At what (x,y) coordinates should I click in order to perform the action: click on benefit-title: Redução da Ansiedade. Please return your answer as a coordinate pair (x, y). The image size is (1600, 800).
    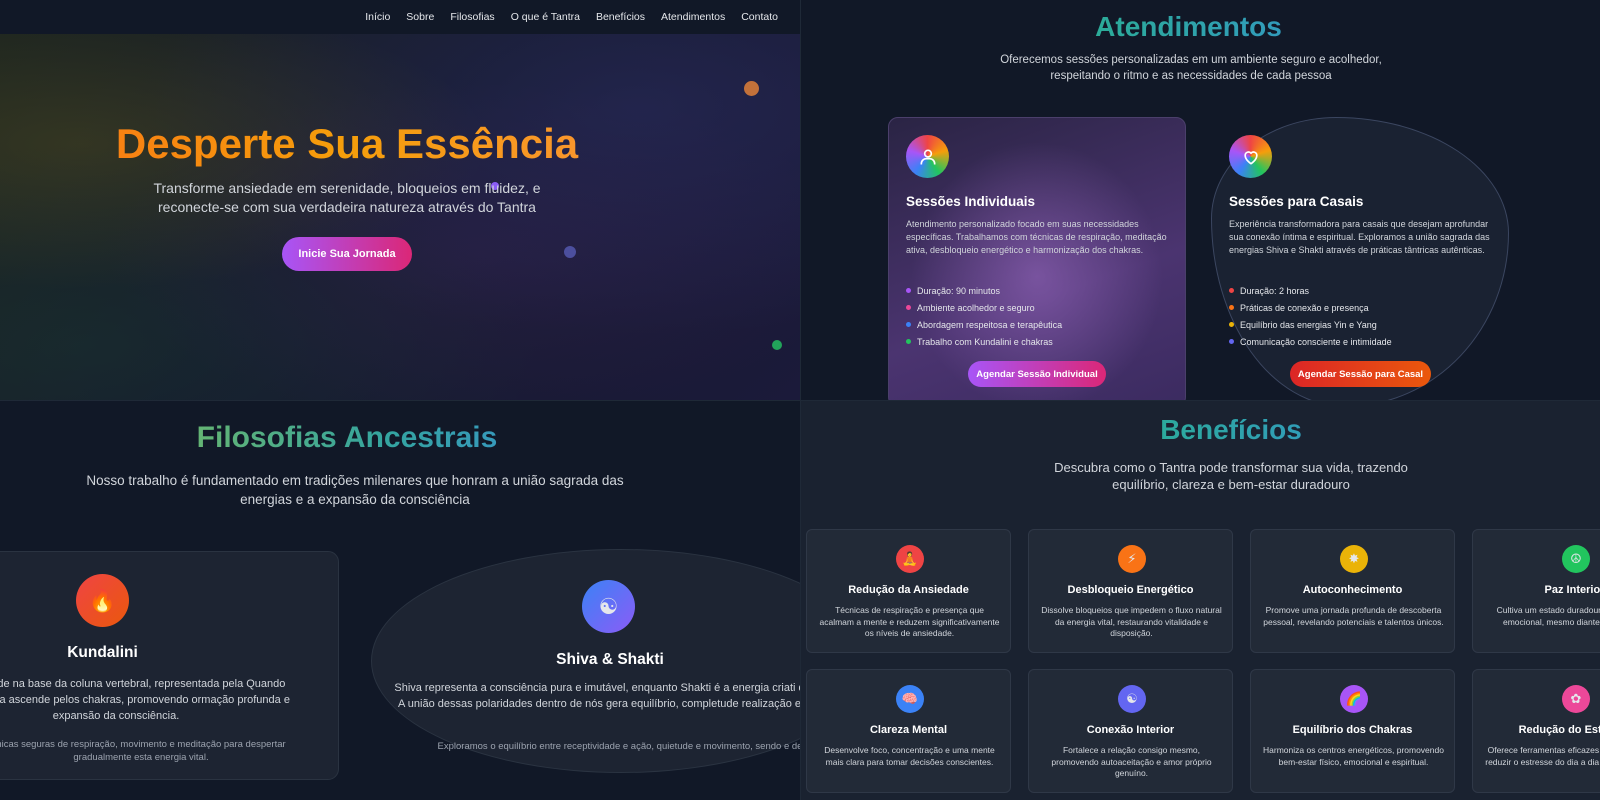
    Looking at the image, I should click on (908, 590).